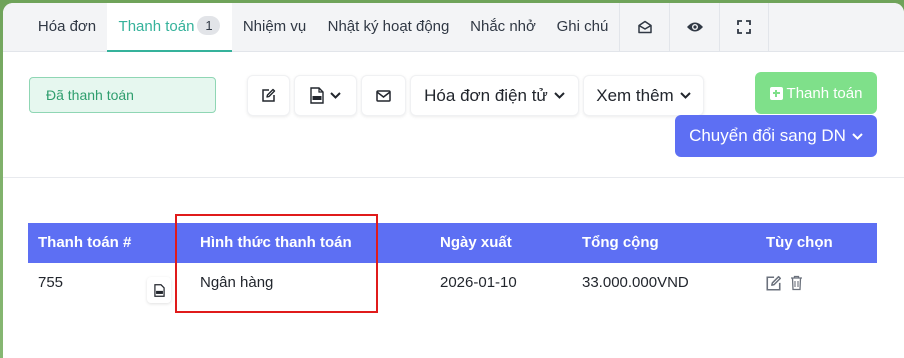 The width and height of the screenshot is (904, 358). What do you see at coordinates (85, 242) in the screenshot?
I see `column-header-payment-id: Thanh toán #` at bounding box center [85, 242].